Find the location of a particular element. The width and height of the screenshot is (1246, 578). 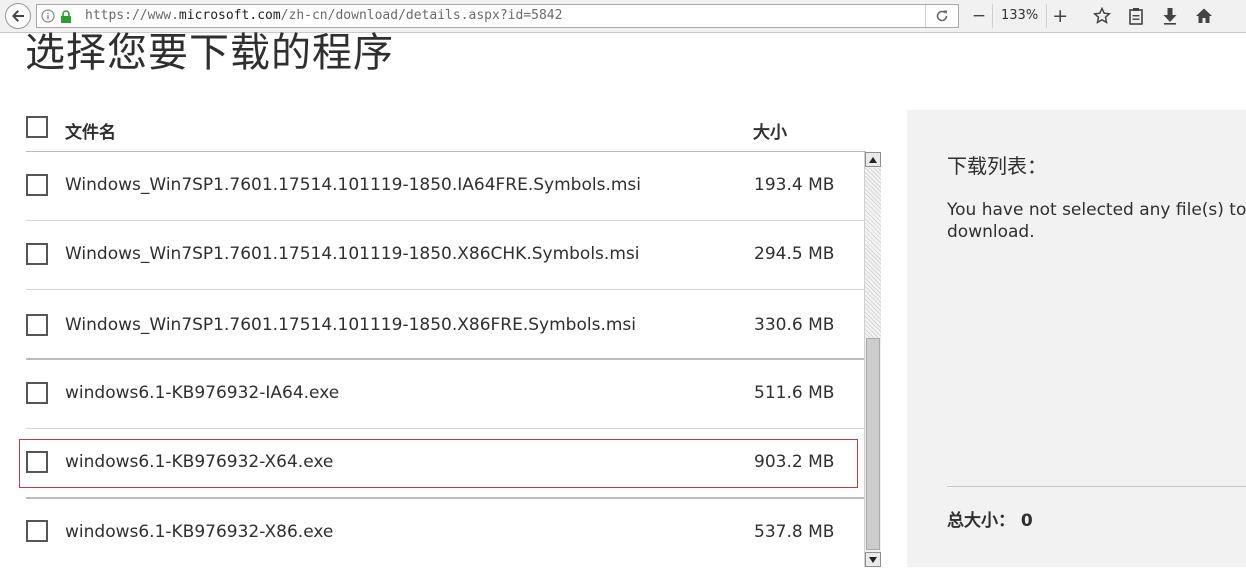

reload-button is located at coordinates (941, 16).